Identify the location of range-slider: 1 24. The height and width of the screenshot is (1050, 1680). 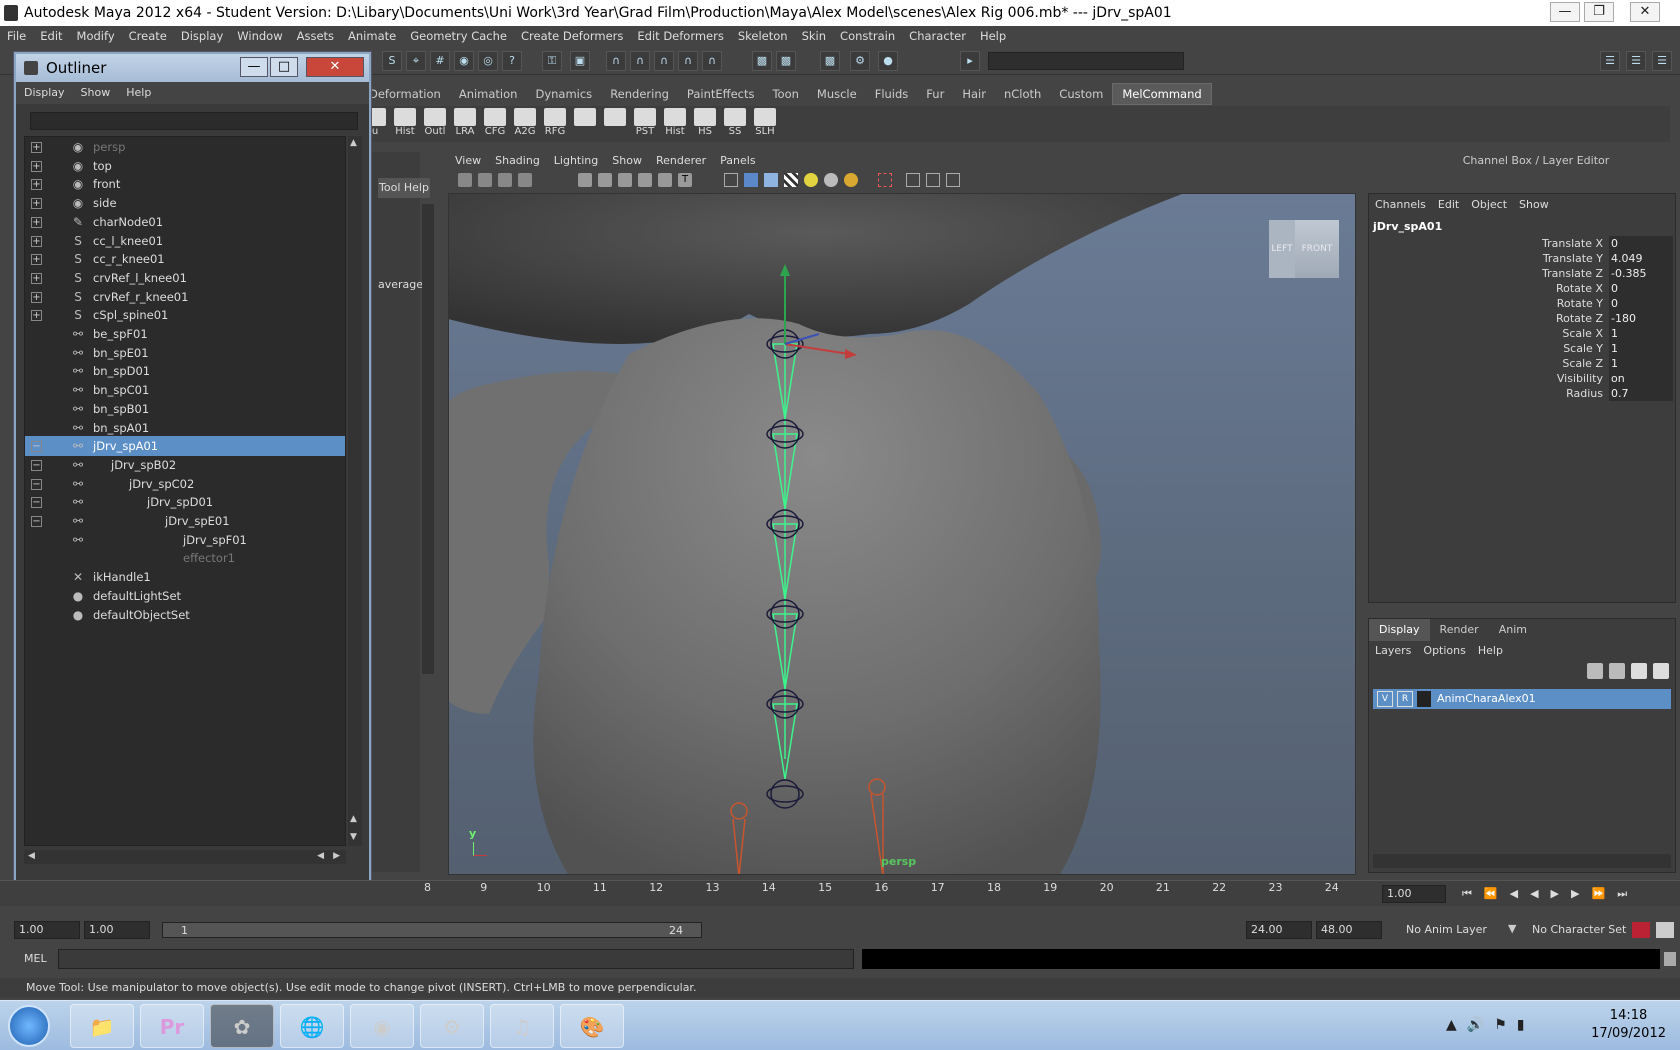
(432, 930).